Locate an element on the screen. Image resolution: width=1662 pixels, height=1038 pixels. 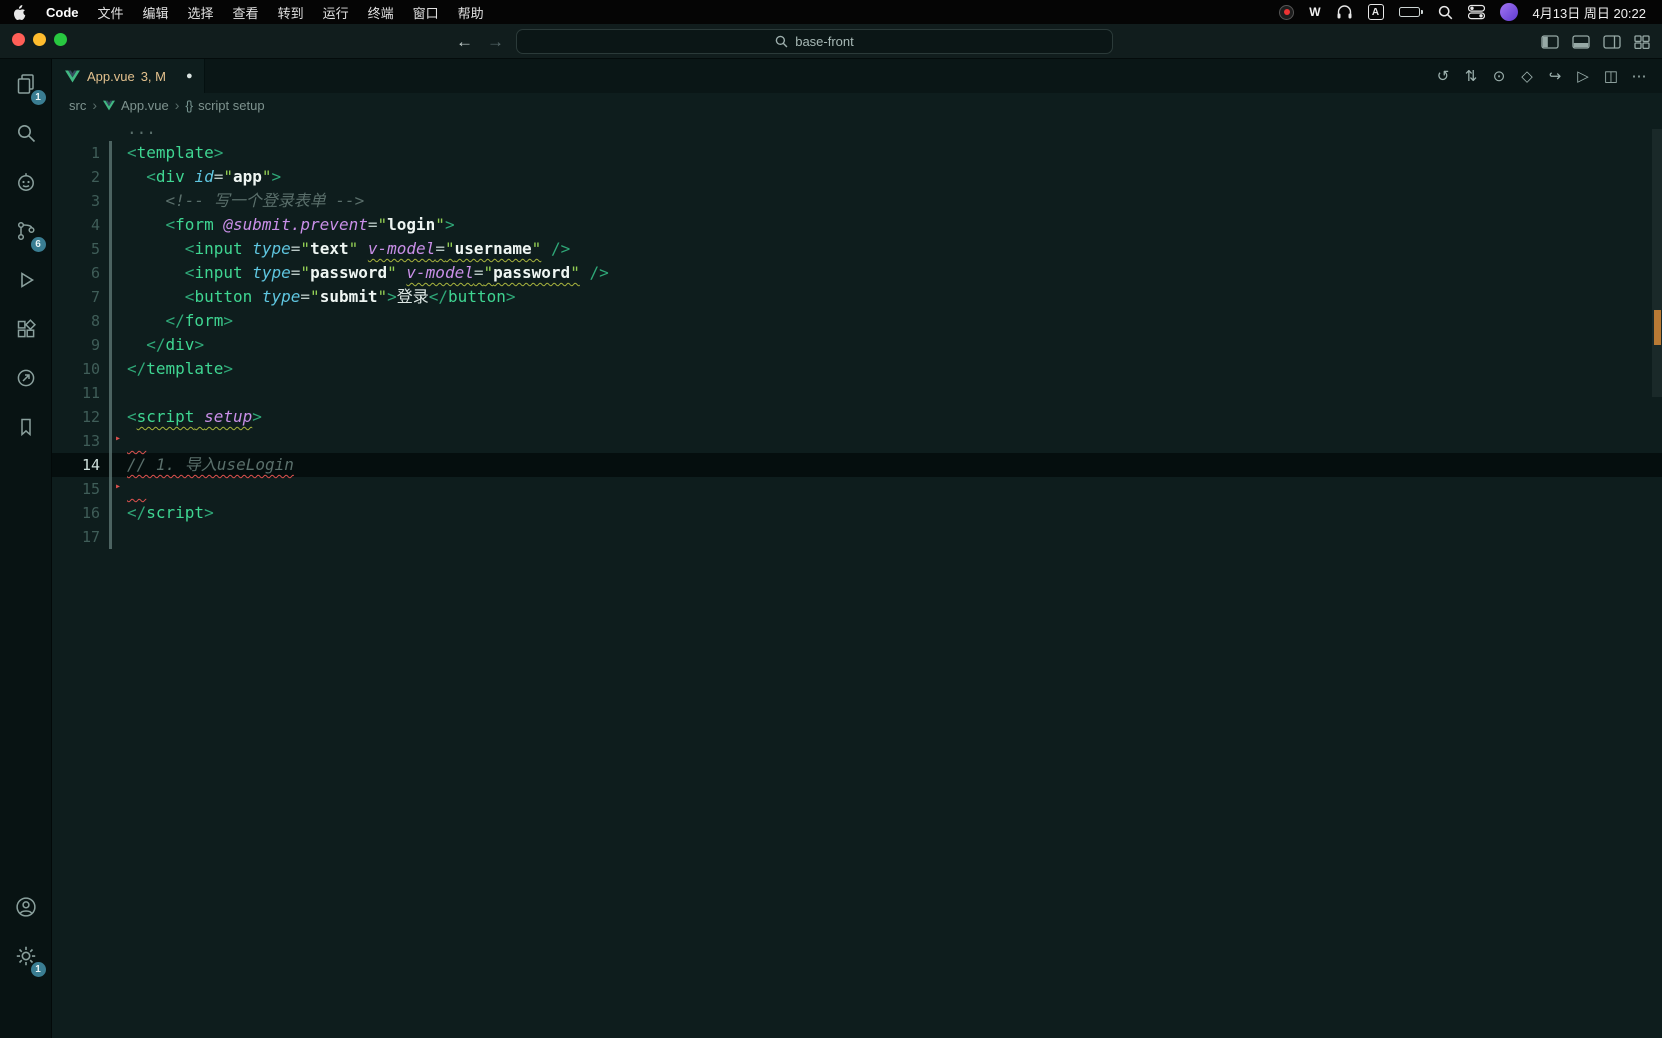
code-line: 8 </form> is located at coordinates (857, 321).